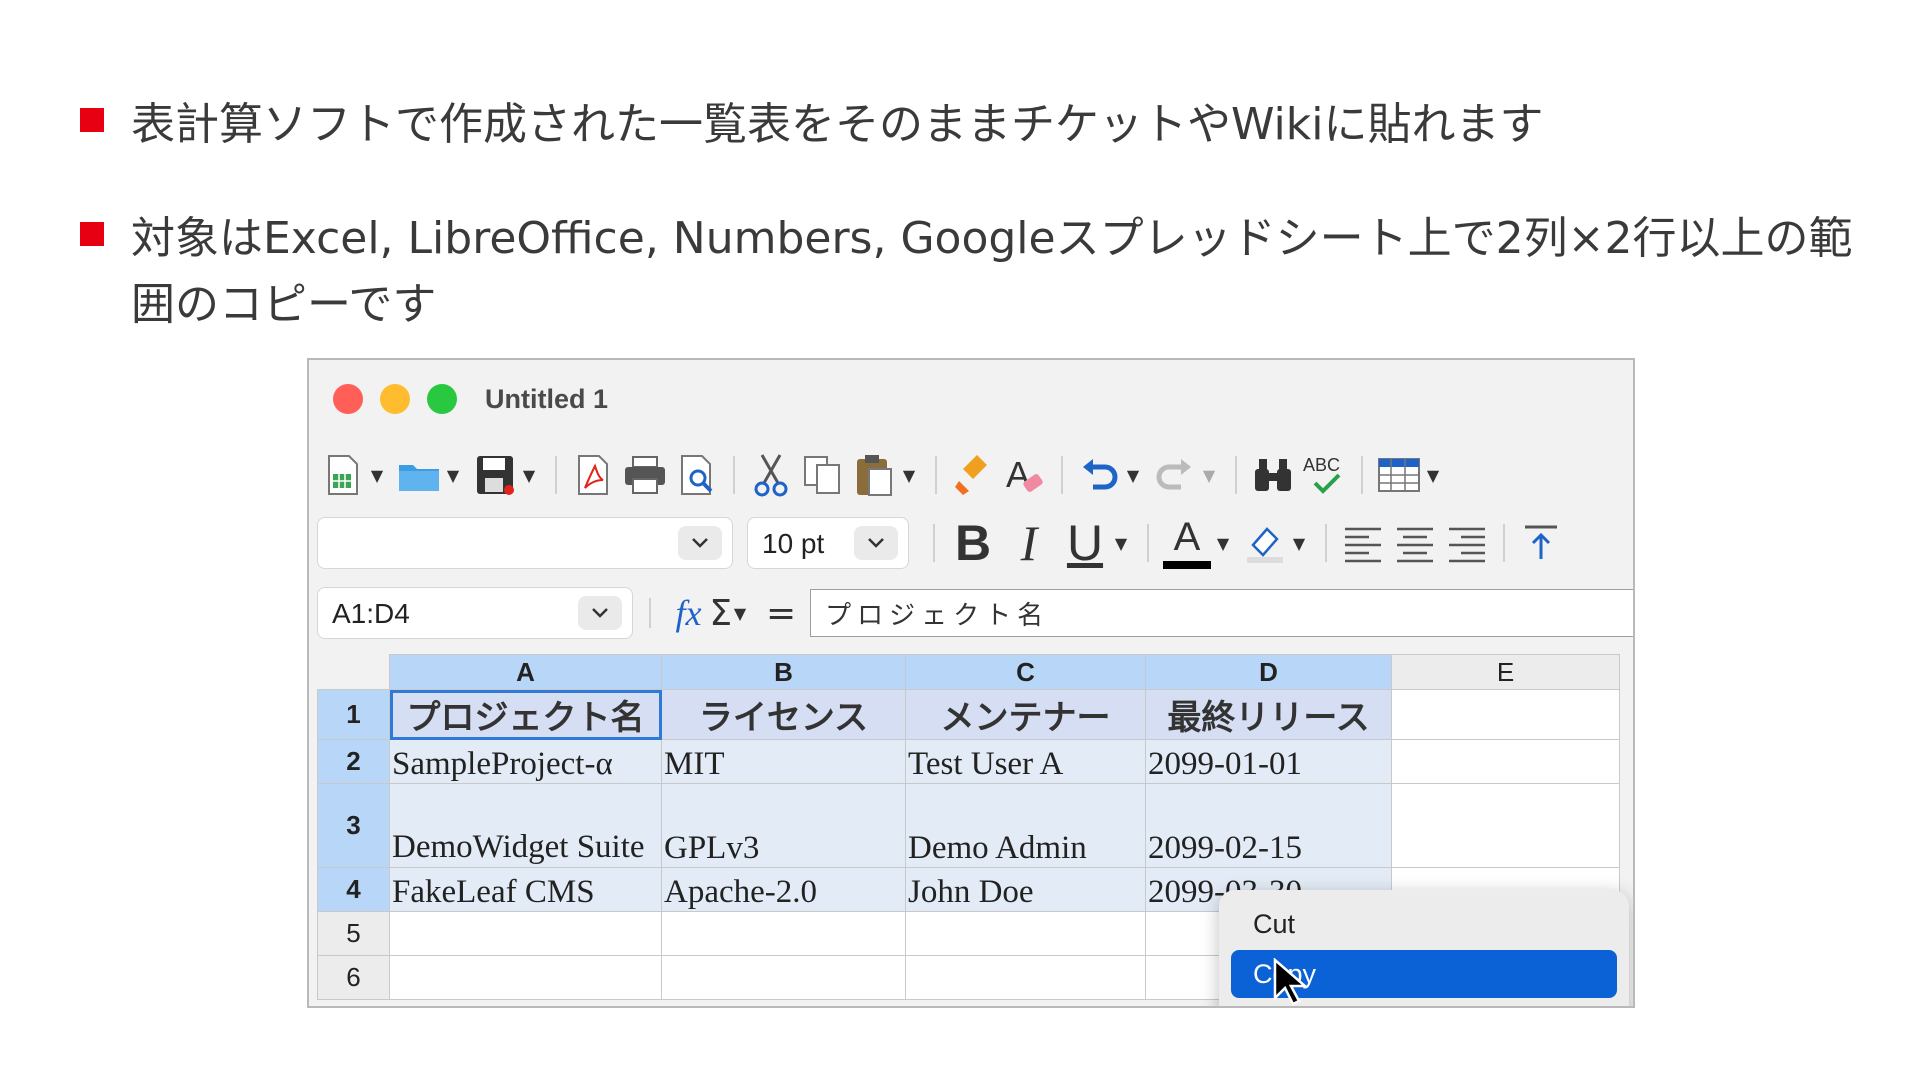 The image size is (1920, 1080). What do you see at coordinates (353, 889) in the screenshot?
I see `row-header: 4` at bounding box center [353, 889].